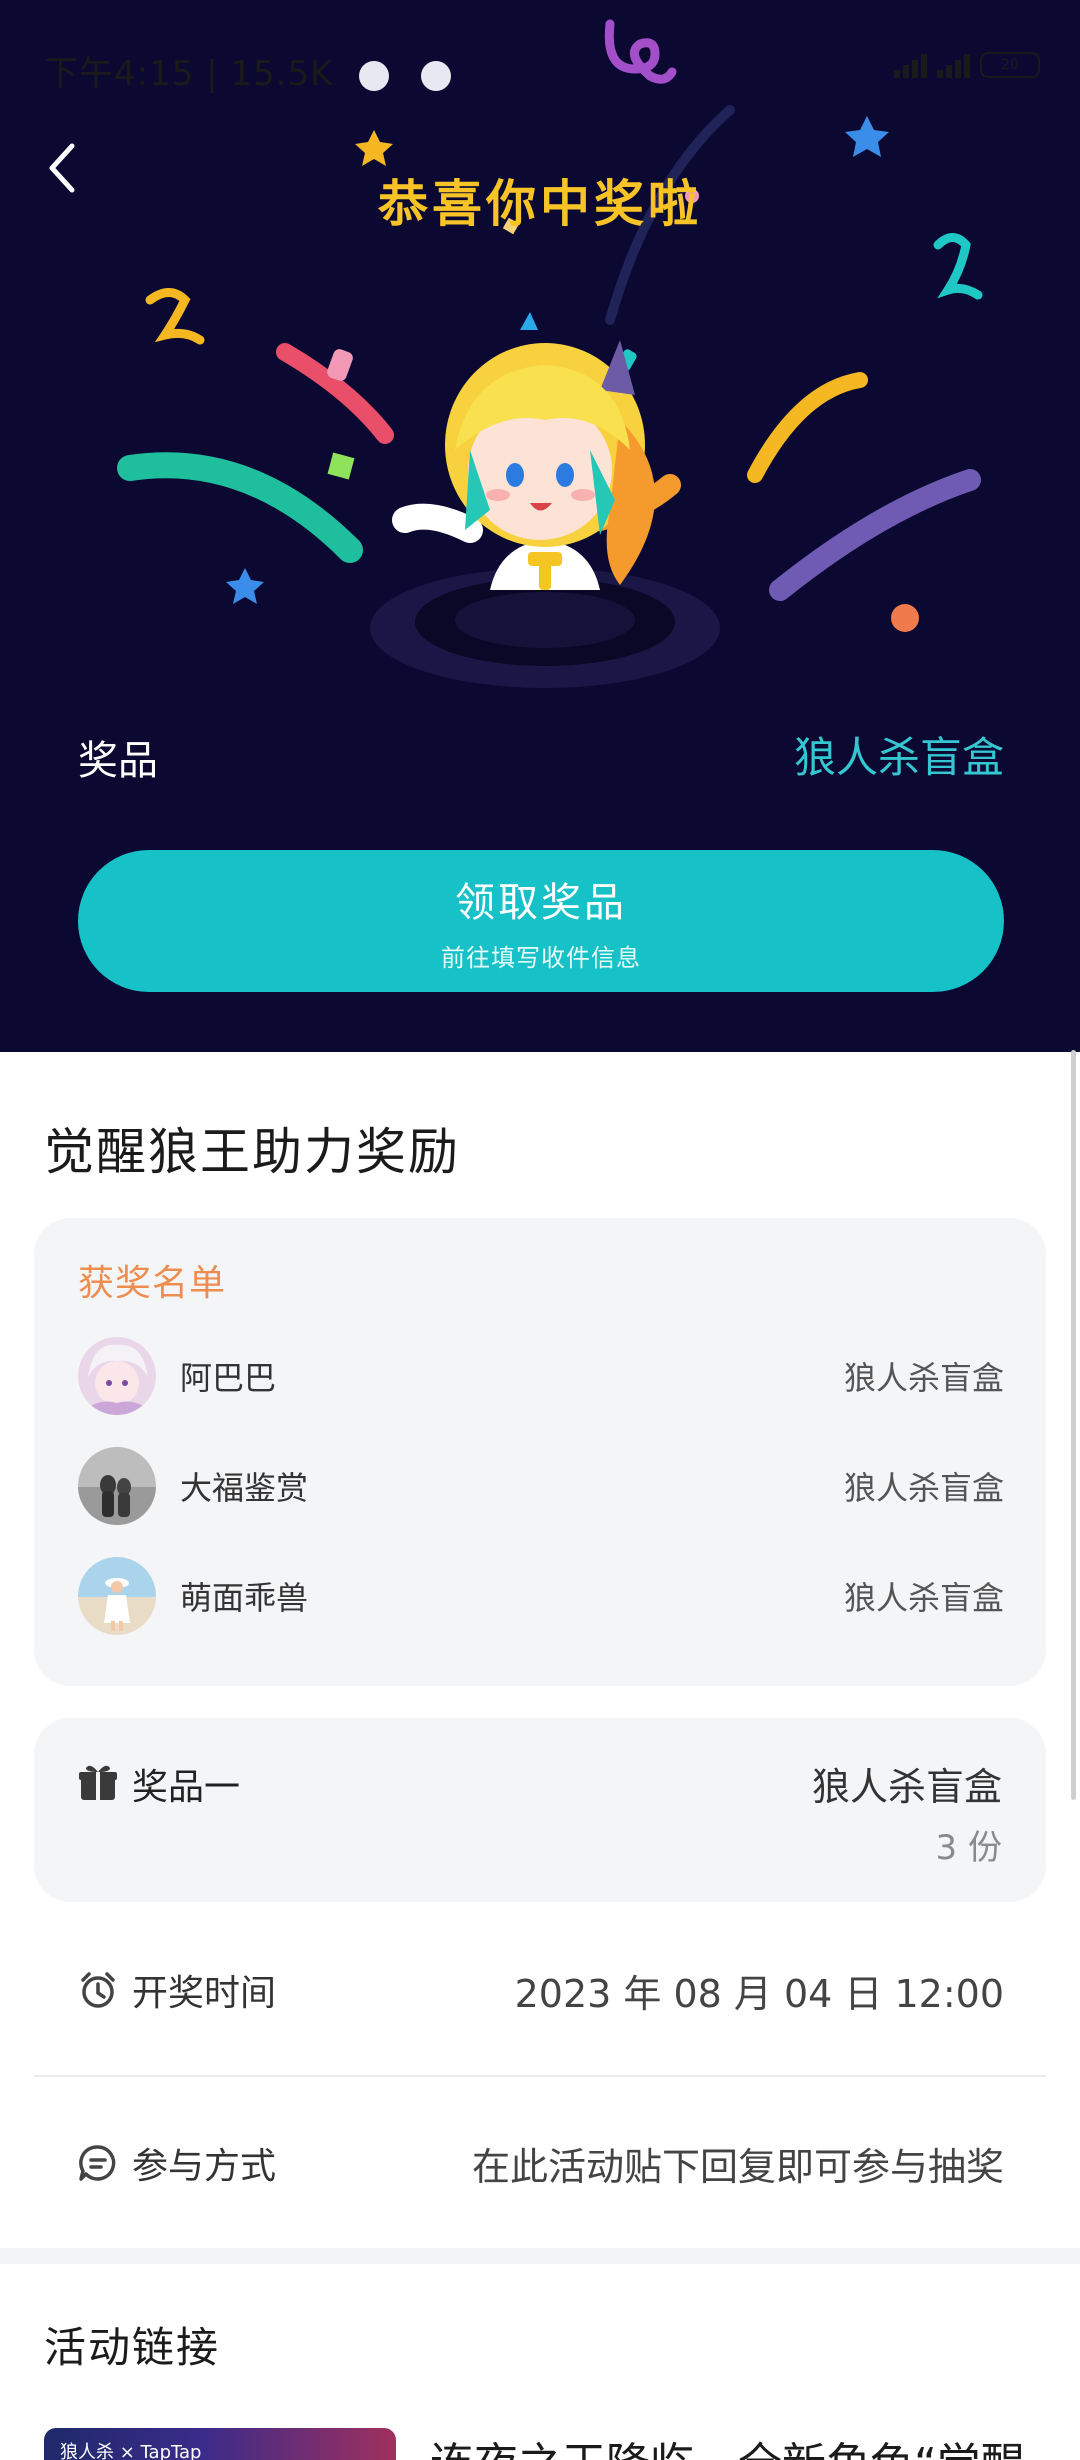 This screenshot has width=1080, height=2460. I want to click on winner-name: 阿巴巴, so click(228, 1378).